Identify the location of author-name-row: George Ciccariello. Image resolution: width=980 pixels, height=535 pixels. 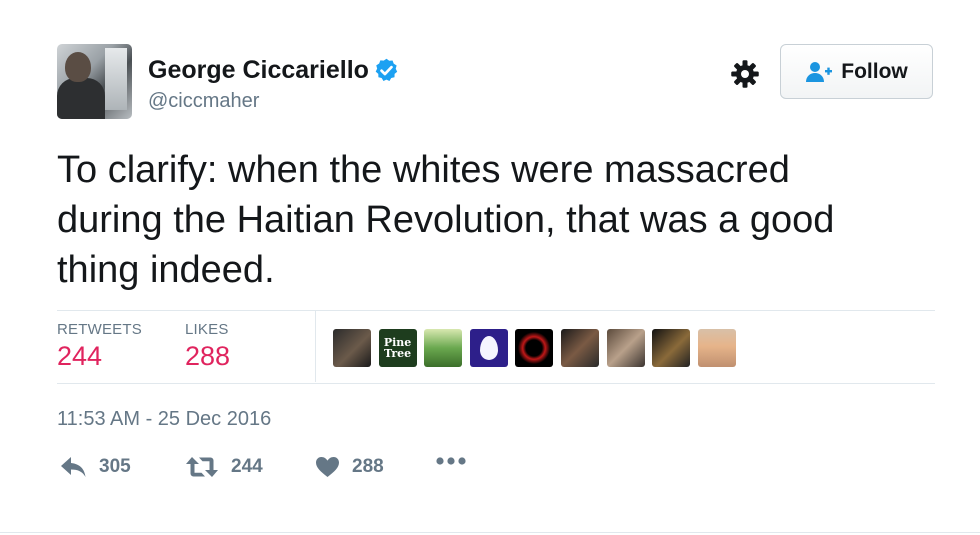
(274, 70).